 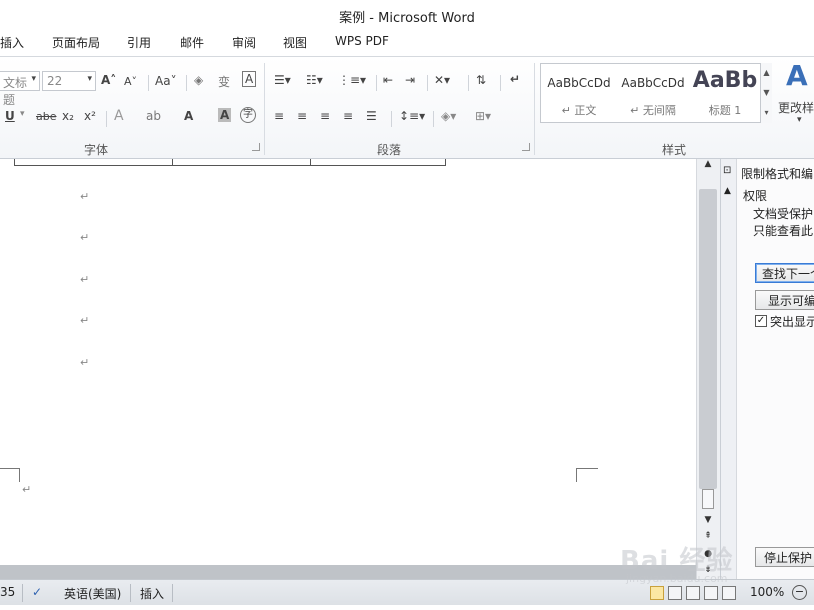 I want to click on vertical-scrollbar: ▲ ▼ ⇞ ● ⇟, so click(x=708, y=369).